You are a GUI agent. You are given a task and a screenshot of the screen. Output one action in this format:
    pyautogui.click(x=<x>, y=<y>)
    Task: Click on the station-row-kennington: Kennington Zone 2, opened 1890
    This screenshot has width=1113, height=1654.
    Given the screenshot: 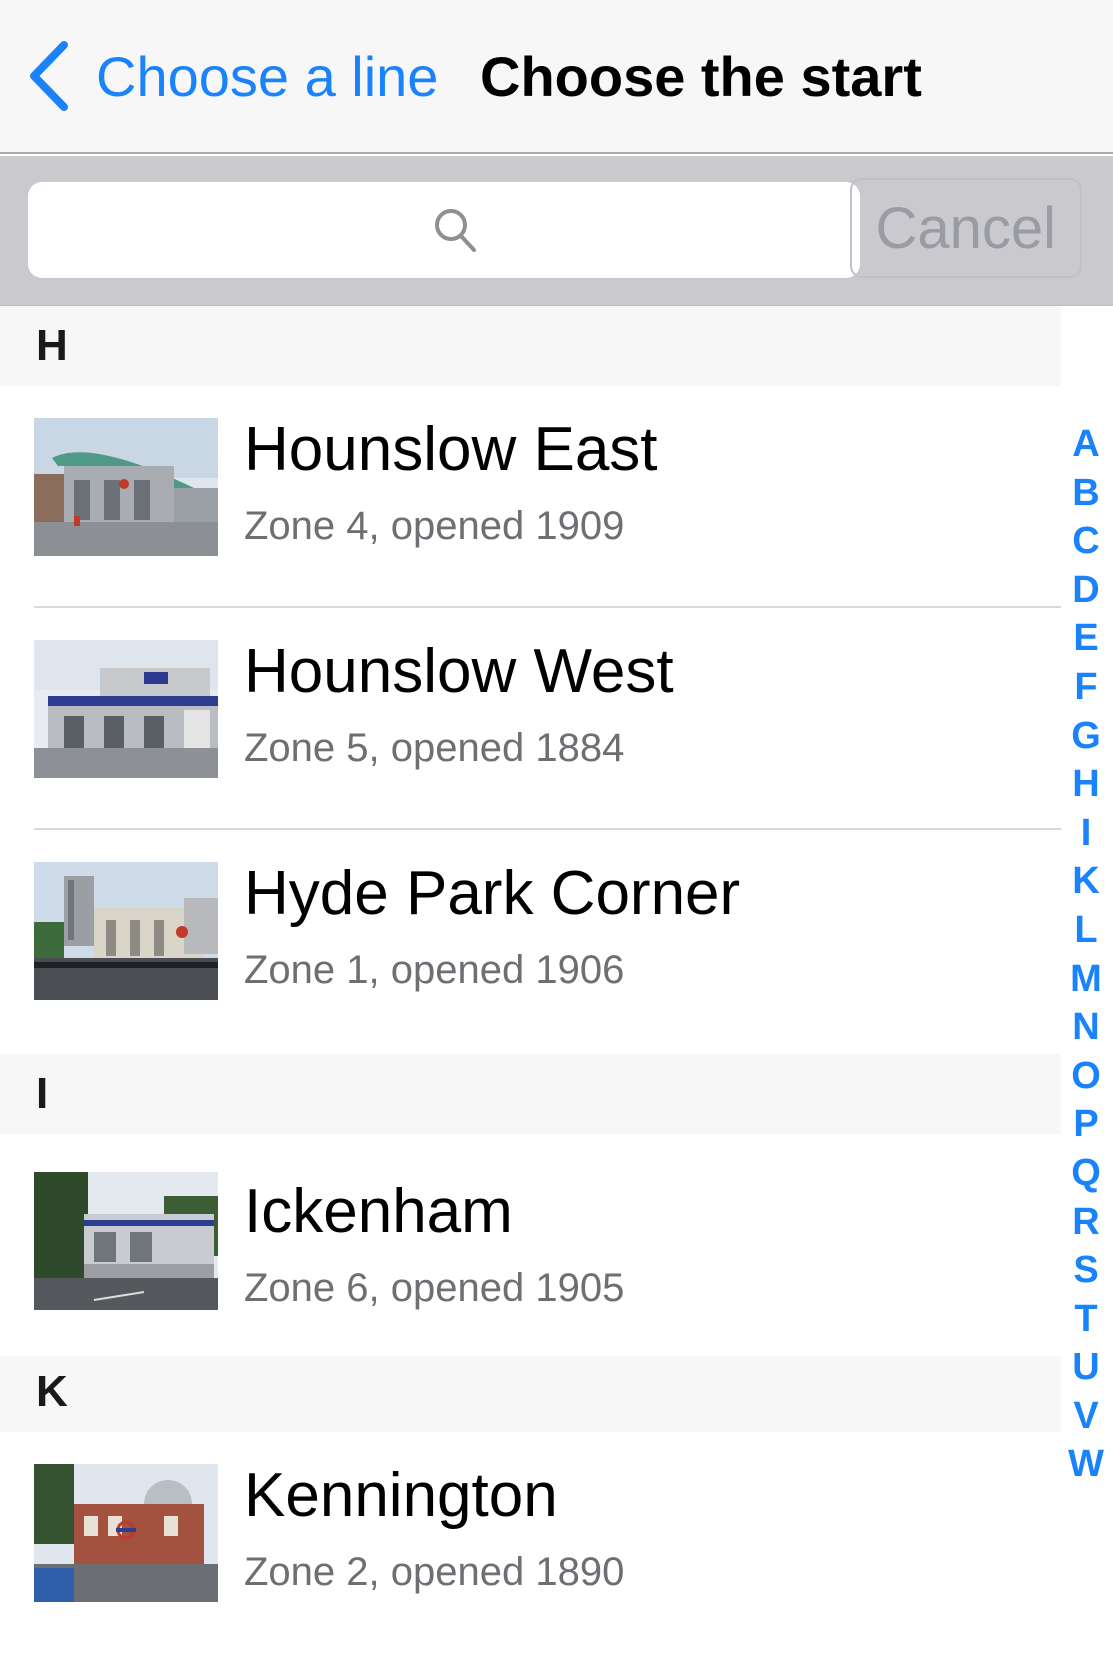 What is the action you would take?
    pyautogui.click(x=530, y=1543)
    